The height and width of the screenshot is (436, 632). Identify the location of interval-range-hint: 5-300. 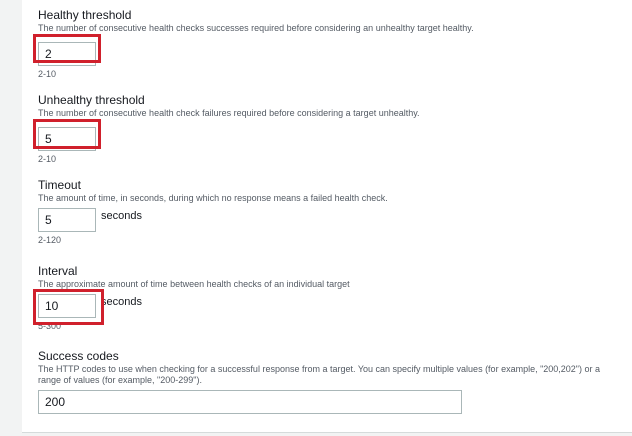
(50, 326).